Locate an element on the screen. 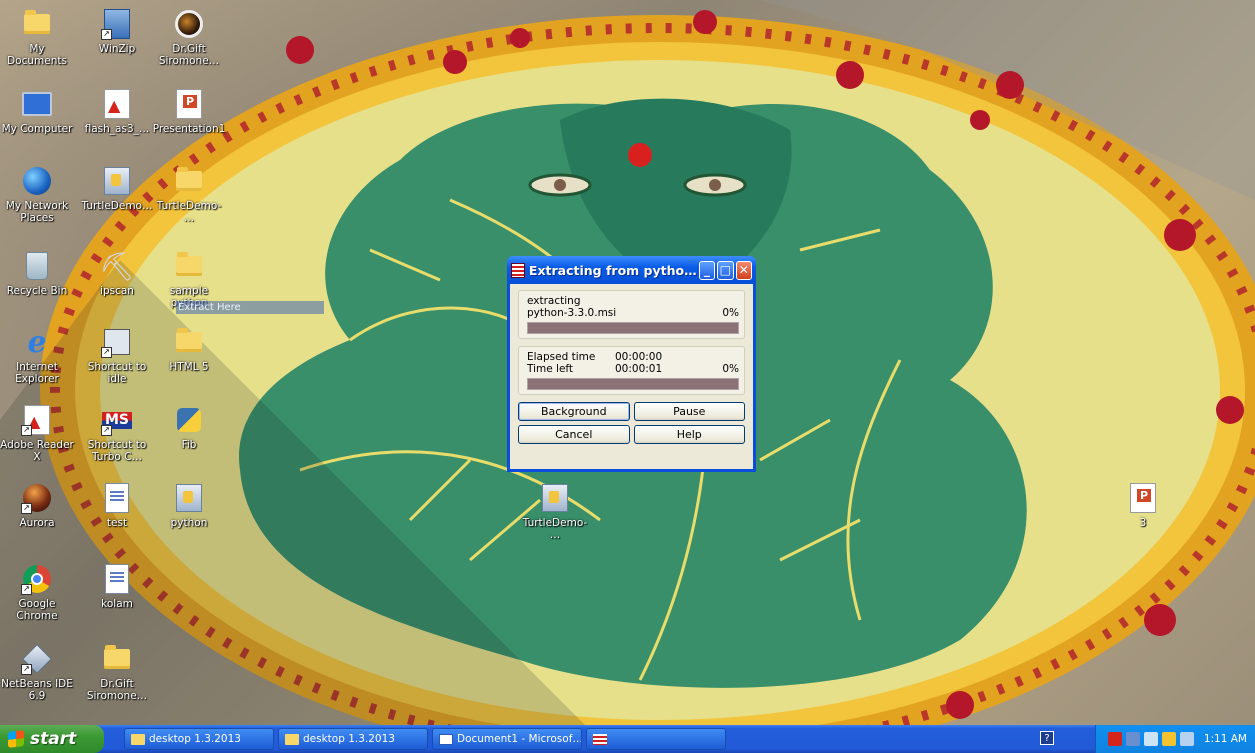 The image size is (1255, 753). file-progress-bar is located at coordinates (633, 328).